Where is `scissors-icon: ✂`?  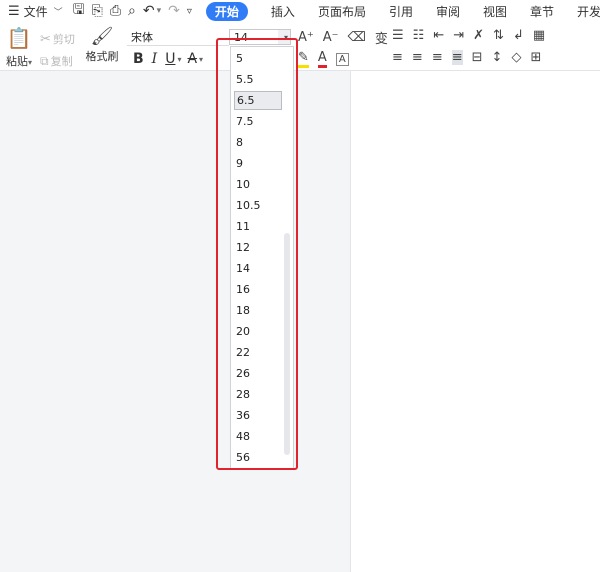
scissors-icon: ✂ is located at coordinates (45, 39).